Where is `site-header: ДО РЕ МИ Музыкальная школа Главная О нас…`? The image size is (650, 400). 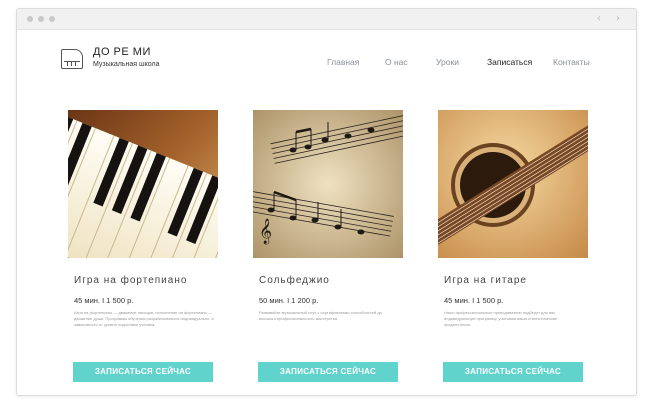 site-header: ДО РЕ МИ Музыкальная школа Главная О нас… is located at coordinates (326, 59).